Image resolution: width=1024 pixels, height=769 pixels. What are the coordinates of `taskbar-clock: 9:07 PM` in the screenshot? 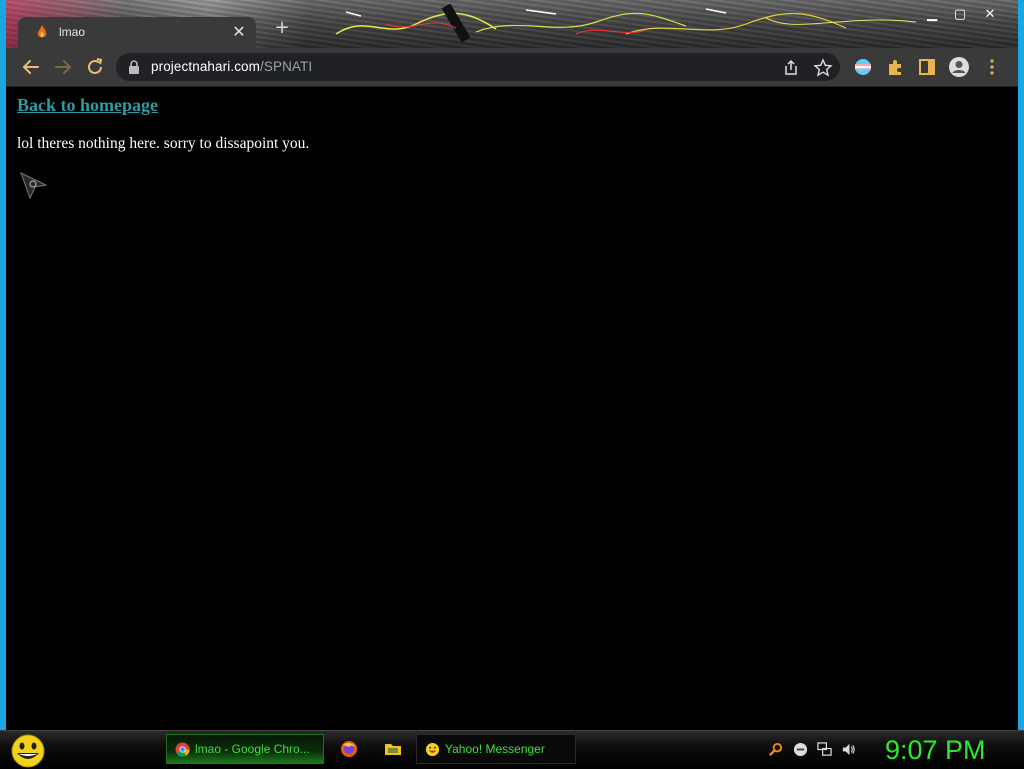 It's located at (935, 750).